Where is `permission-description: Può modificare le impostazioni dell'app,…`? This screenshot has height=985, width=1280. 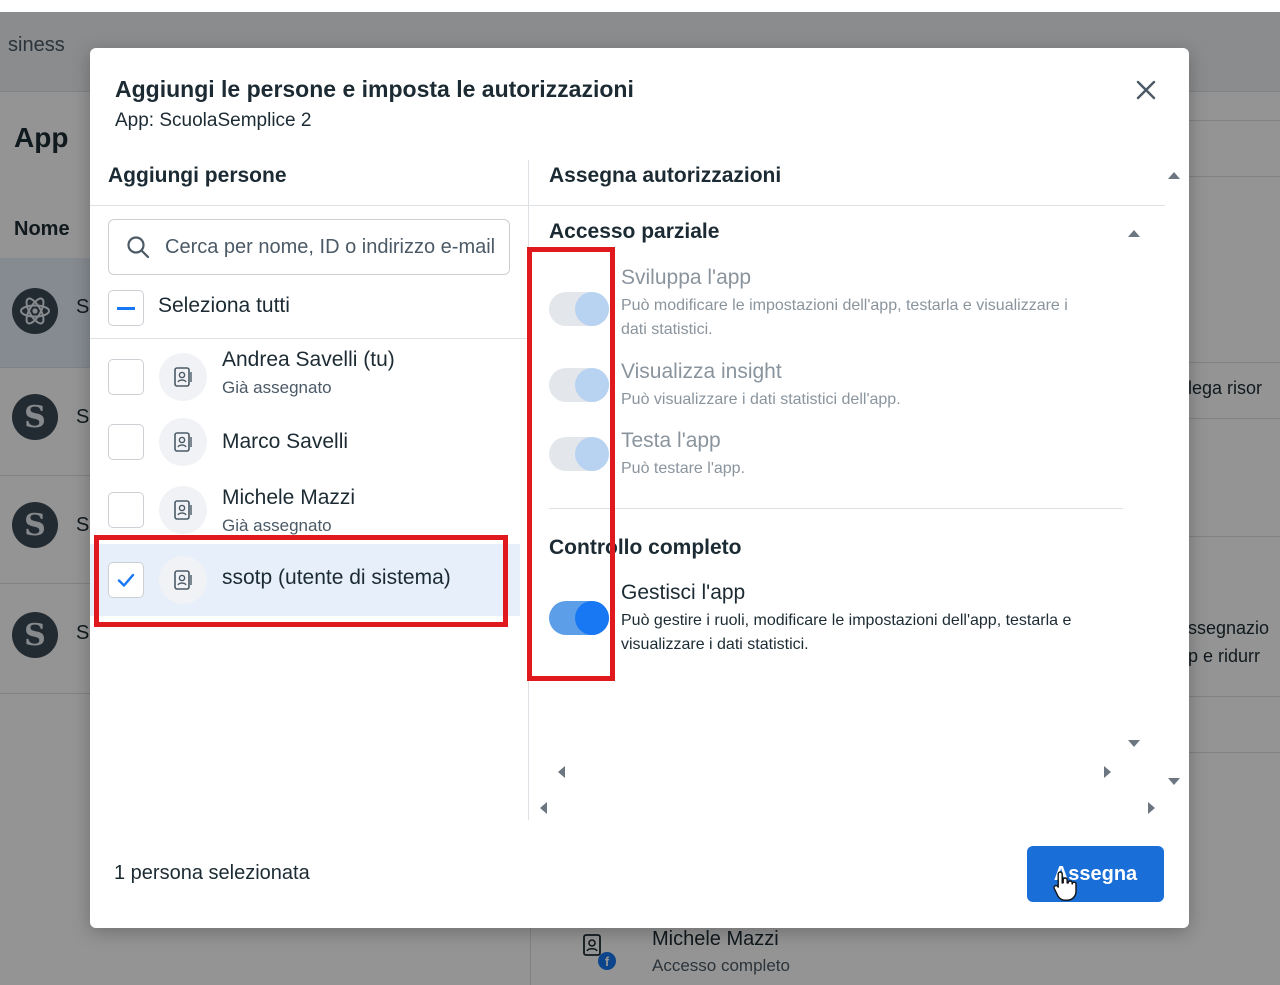
permission-description: Può modificare le impostazioni dell'app,… is located at coordinates (844, 317).